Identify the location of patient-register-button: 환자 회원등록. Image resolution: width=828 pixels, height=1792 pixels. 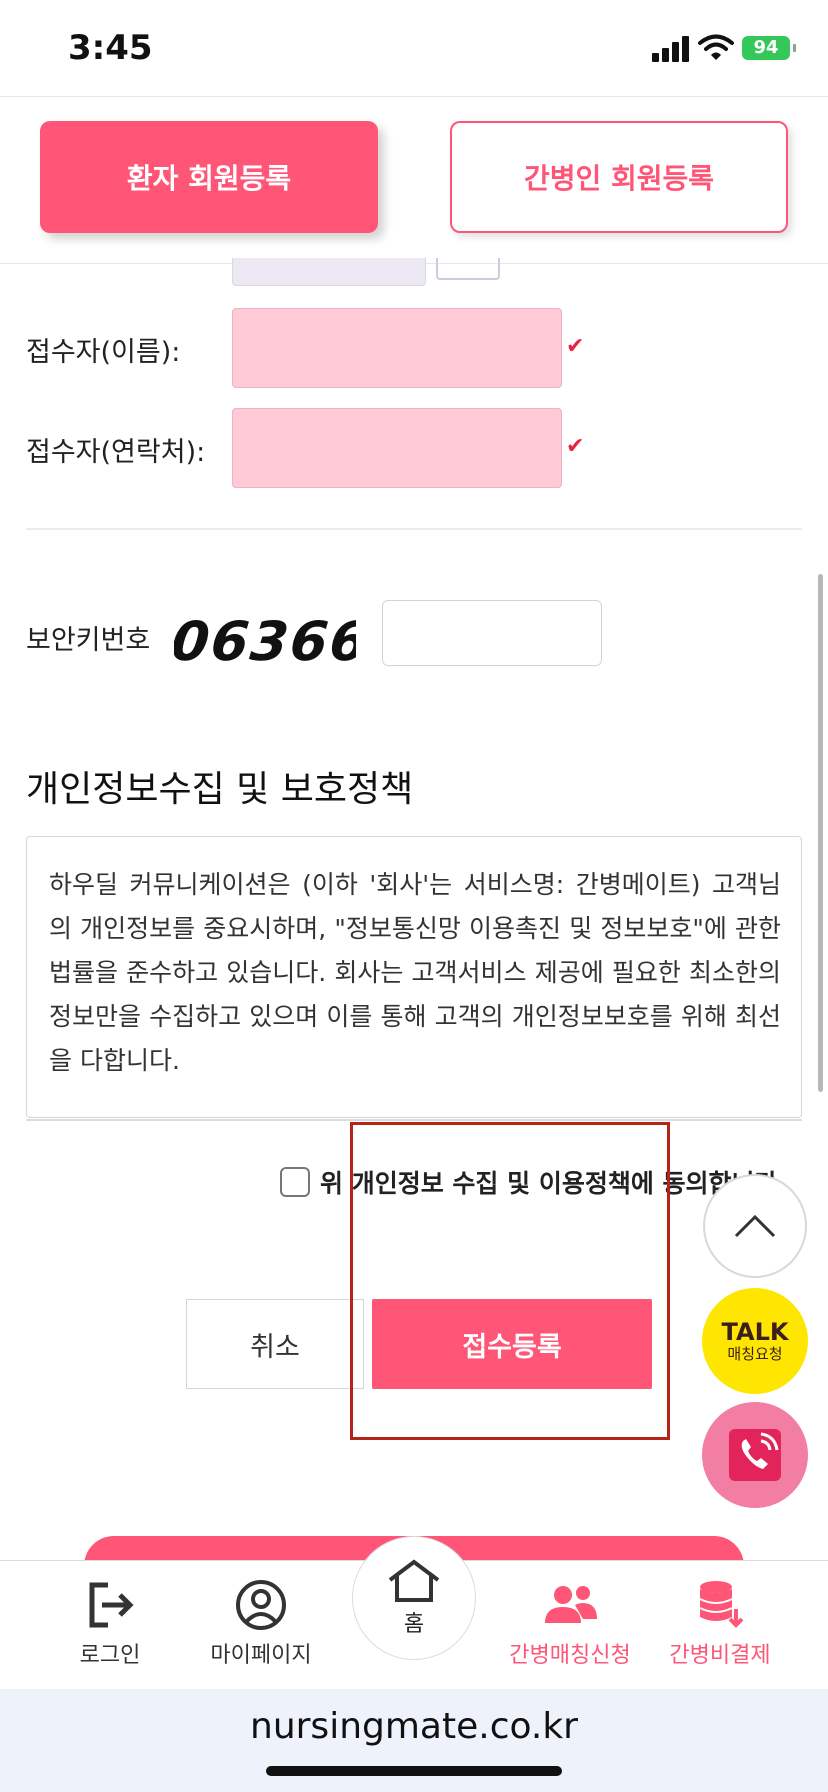
(209, 177).